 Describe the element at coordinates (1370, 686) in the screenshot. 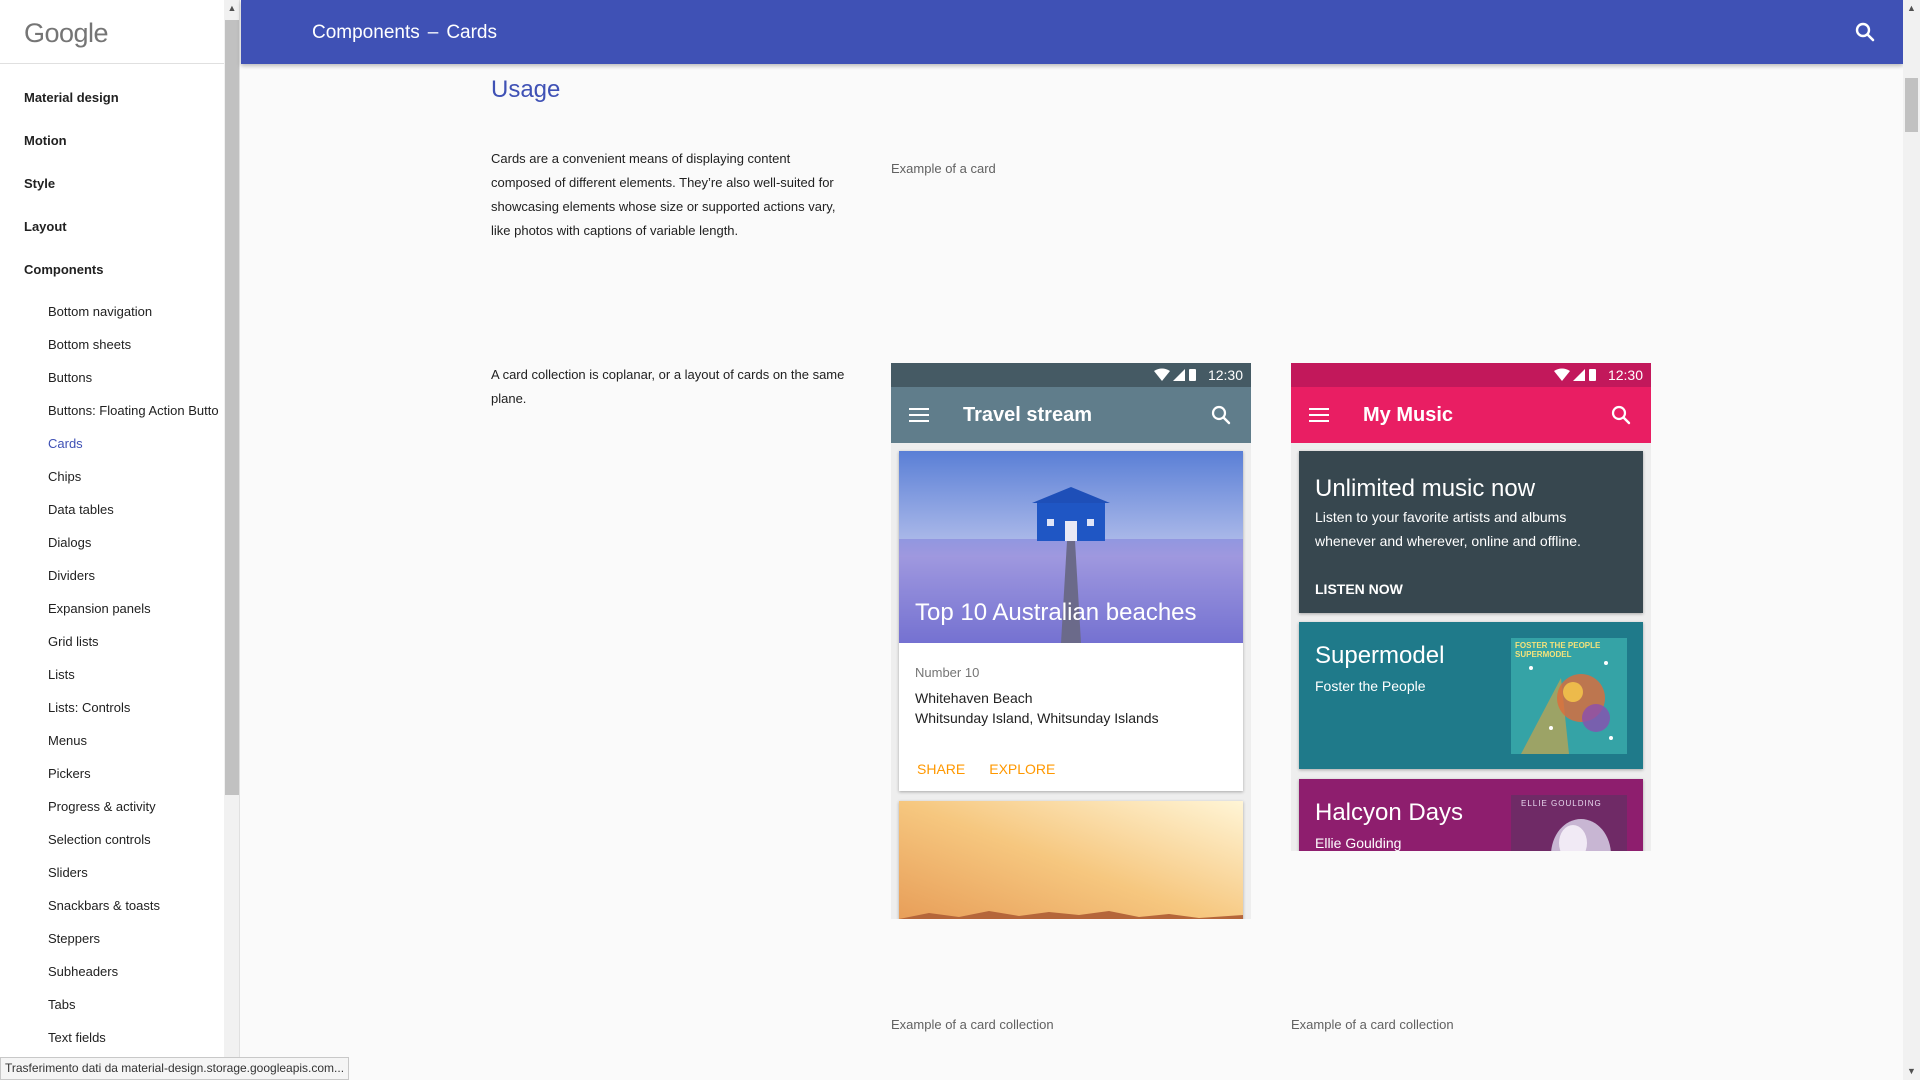

I see `card-subtitle: Foster the People` at that location.